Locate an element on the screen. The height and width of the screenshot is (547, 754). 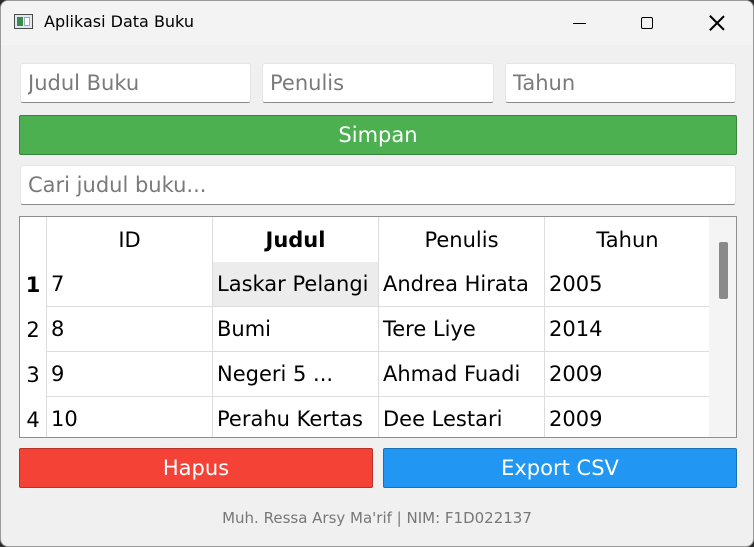
row-header: 4 is located at coordinates (33, 417).